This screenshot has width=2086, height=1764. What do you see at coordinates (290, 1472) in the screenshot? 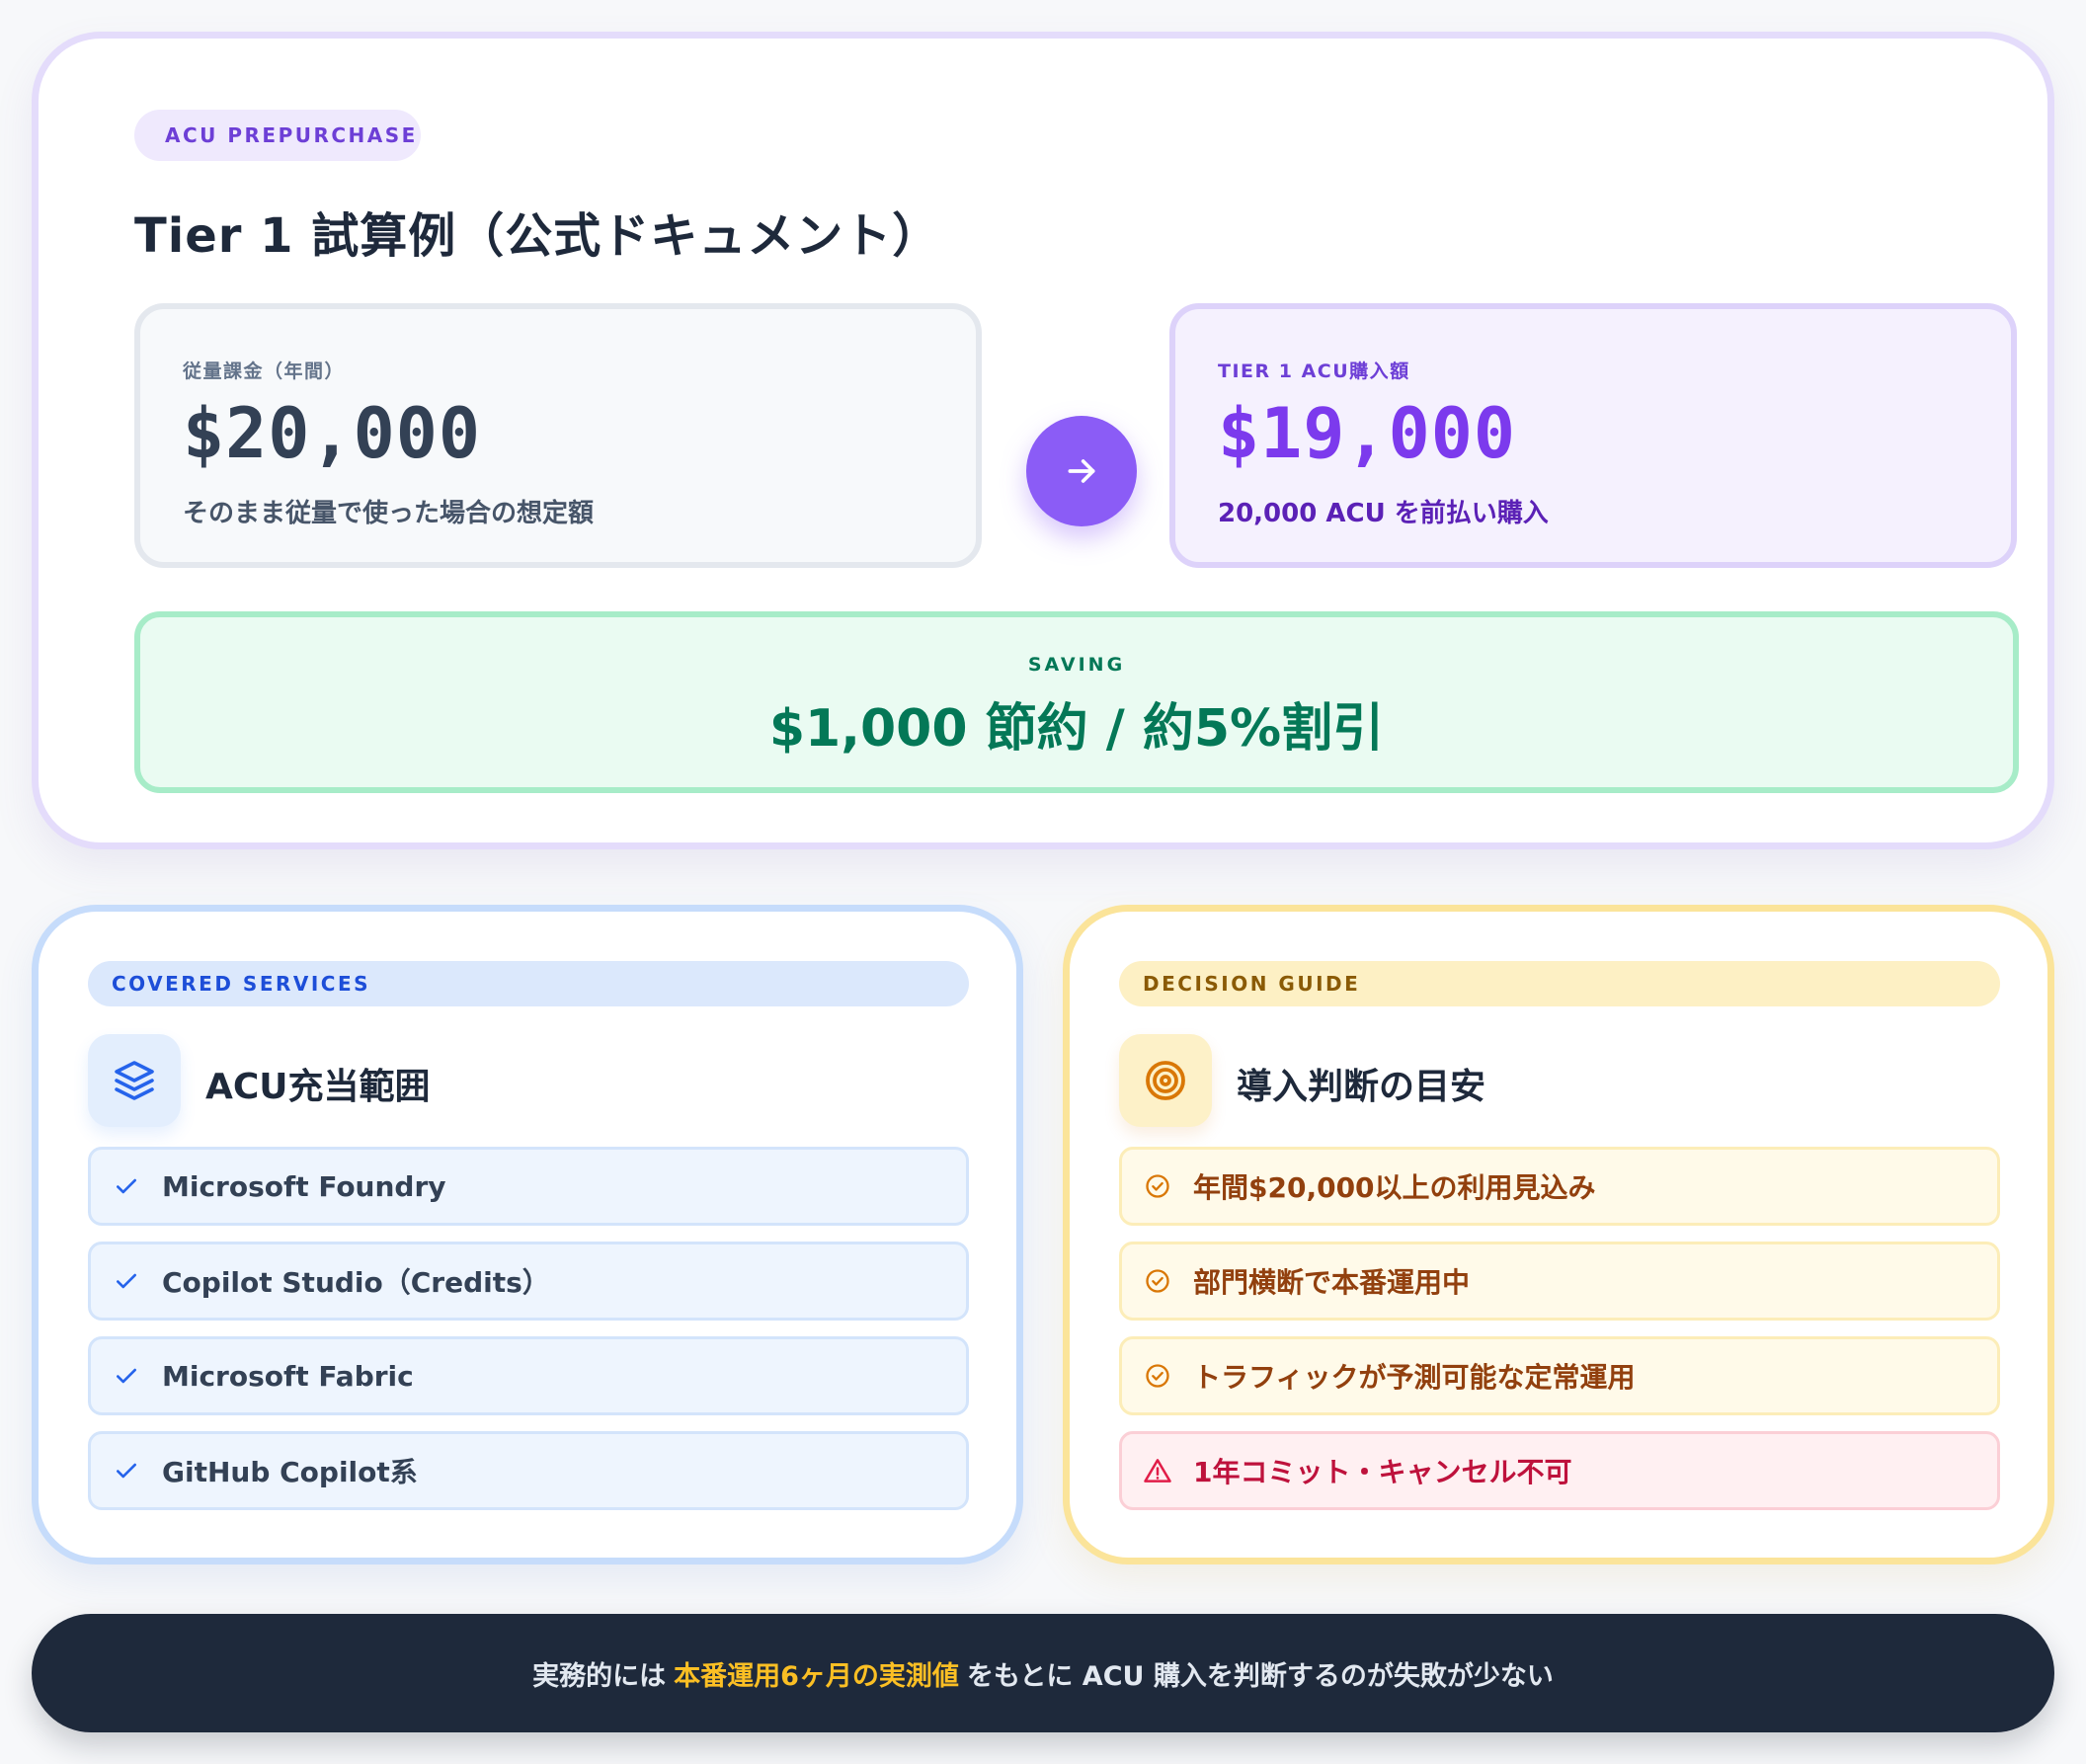
I see `list-item-label: GitHub Copilot系` at bounding box center [290, 1472].